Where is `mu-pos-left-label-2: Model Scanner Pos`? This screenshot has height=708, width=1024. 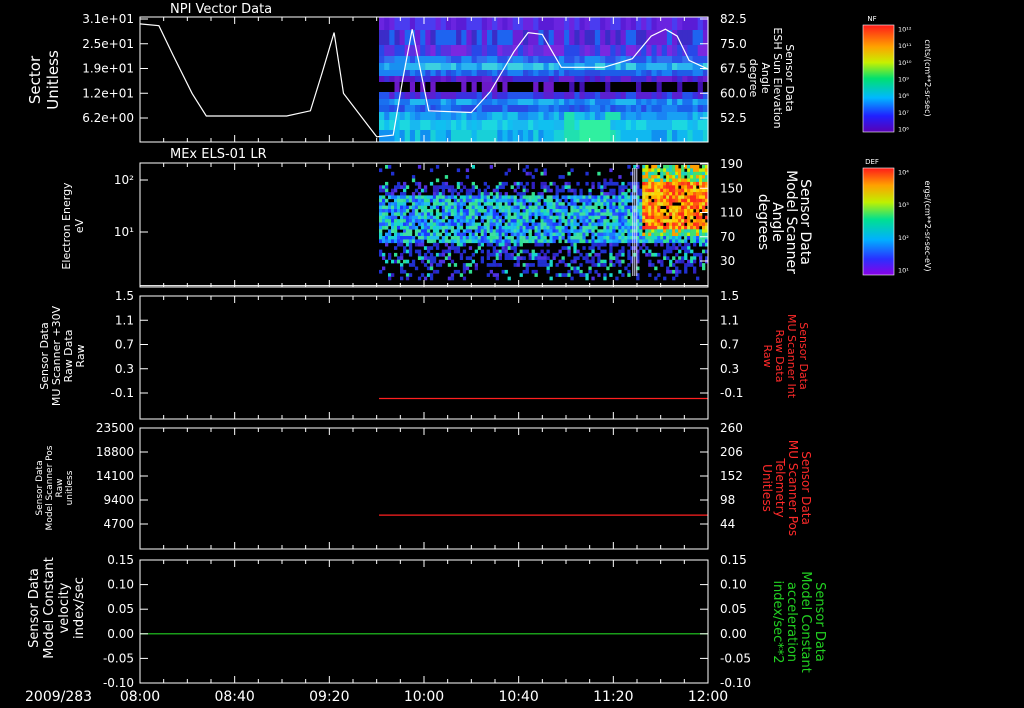 mu-pos-left-label-2: Model Scanner Pos is located at coordinates (50, 487).